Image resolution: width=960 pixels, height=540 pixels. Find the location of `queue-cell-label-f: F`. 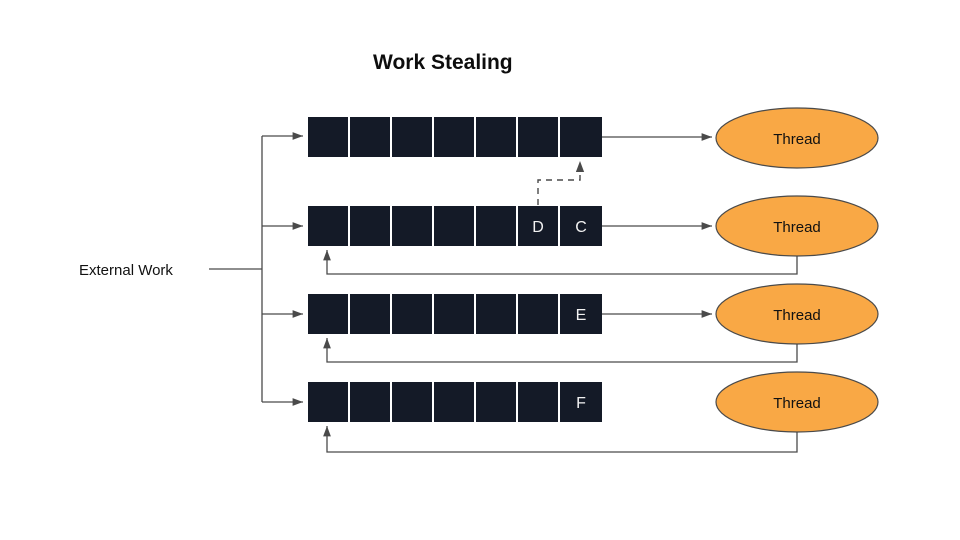

queue-cell-label-f: F is located at coordinates (581, 403).